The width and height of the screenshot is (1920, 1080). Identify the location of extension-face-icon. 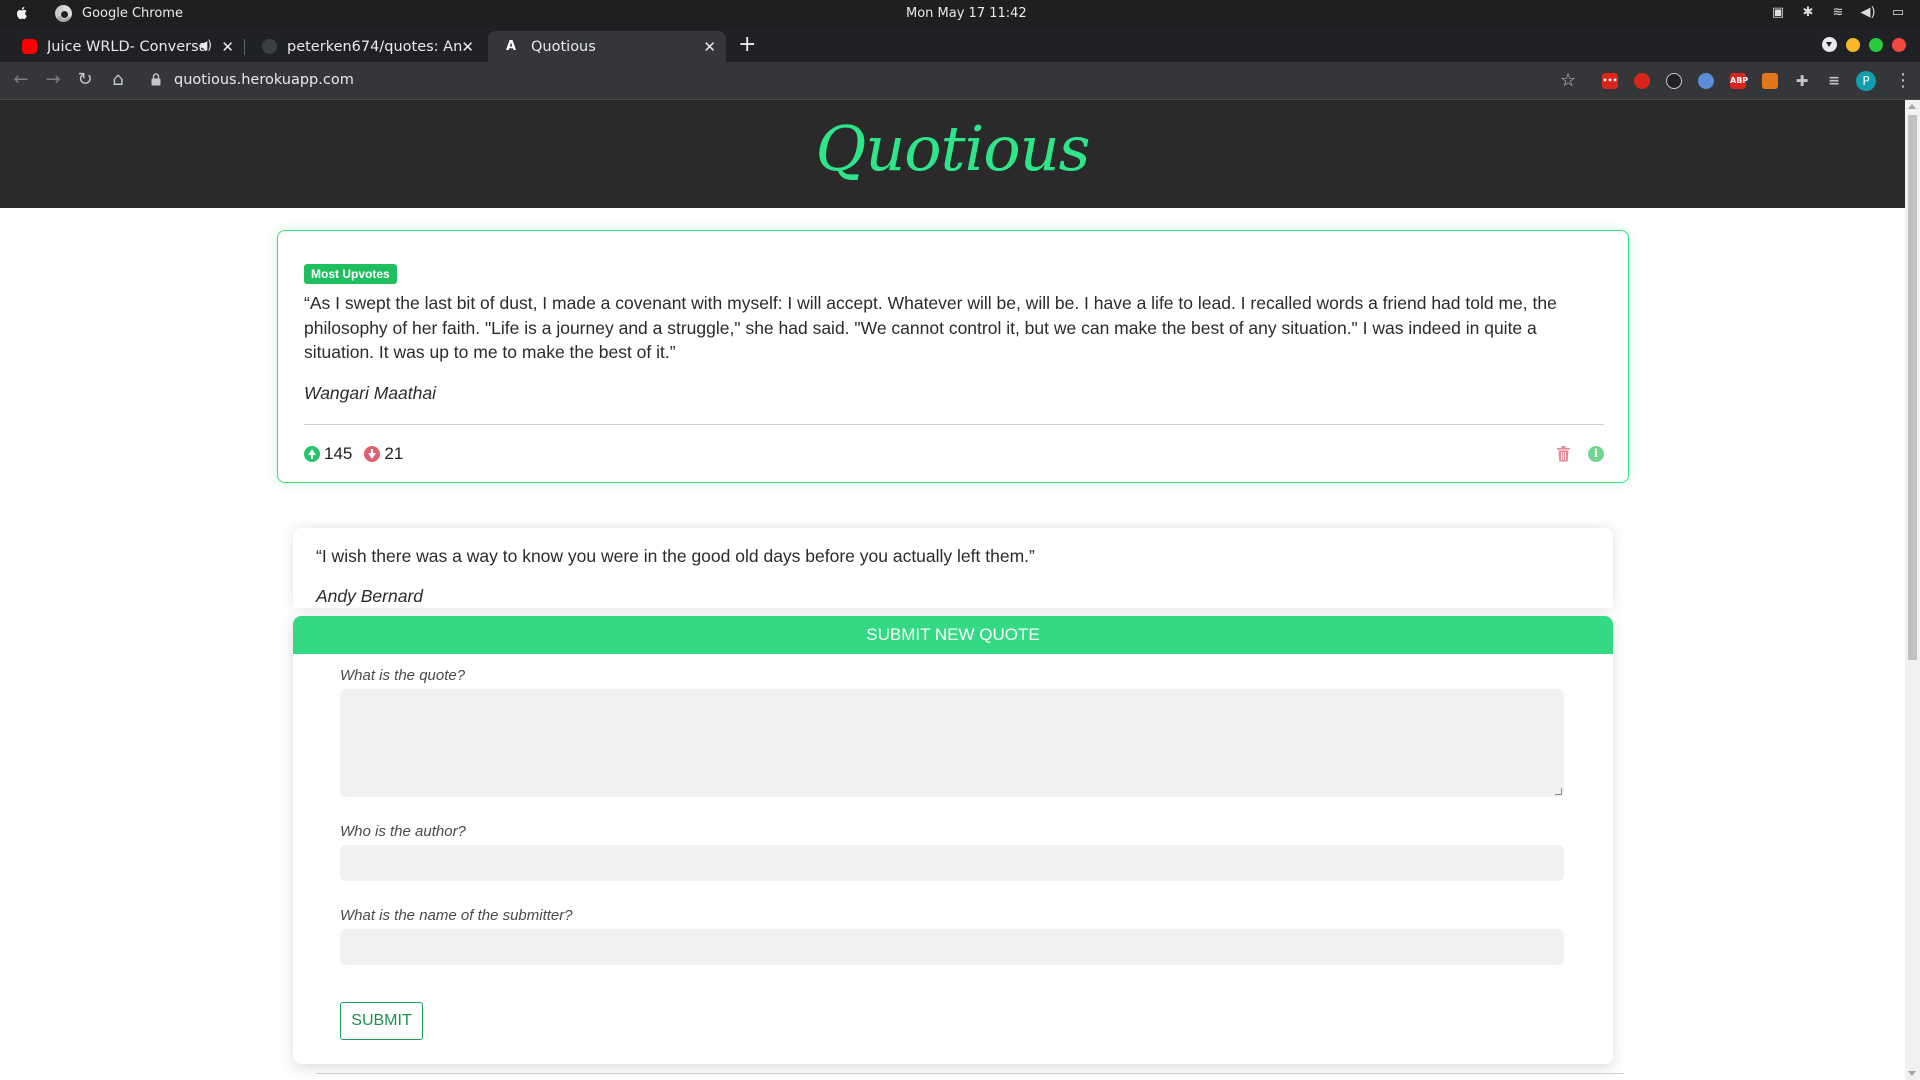
(1706, 81).